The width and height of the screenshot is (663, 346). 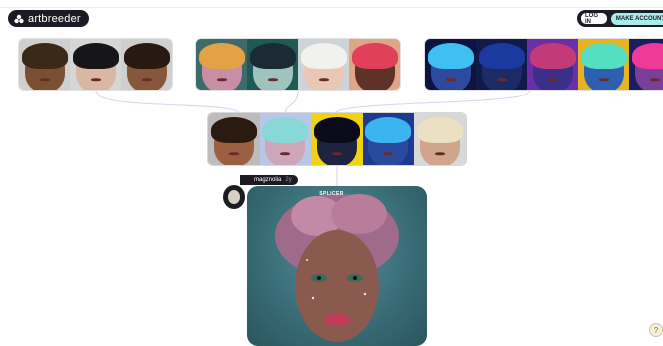 What do you see at coordinates (234, 197) in the screenshot?
I see `user-avatar` at bounding box center [234, 197].